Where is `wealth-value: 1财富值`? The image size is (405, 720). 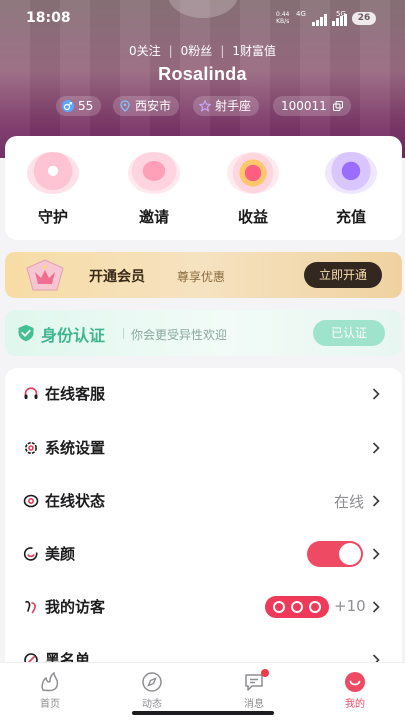 wealth-value: 1财富值 is located at coordinates (254, 51).